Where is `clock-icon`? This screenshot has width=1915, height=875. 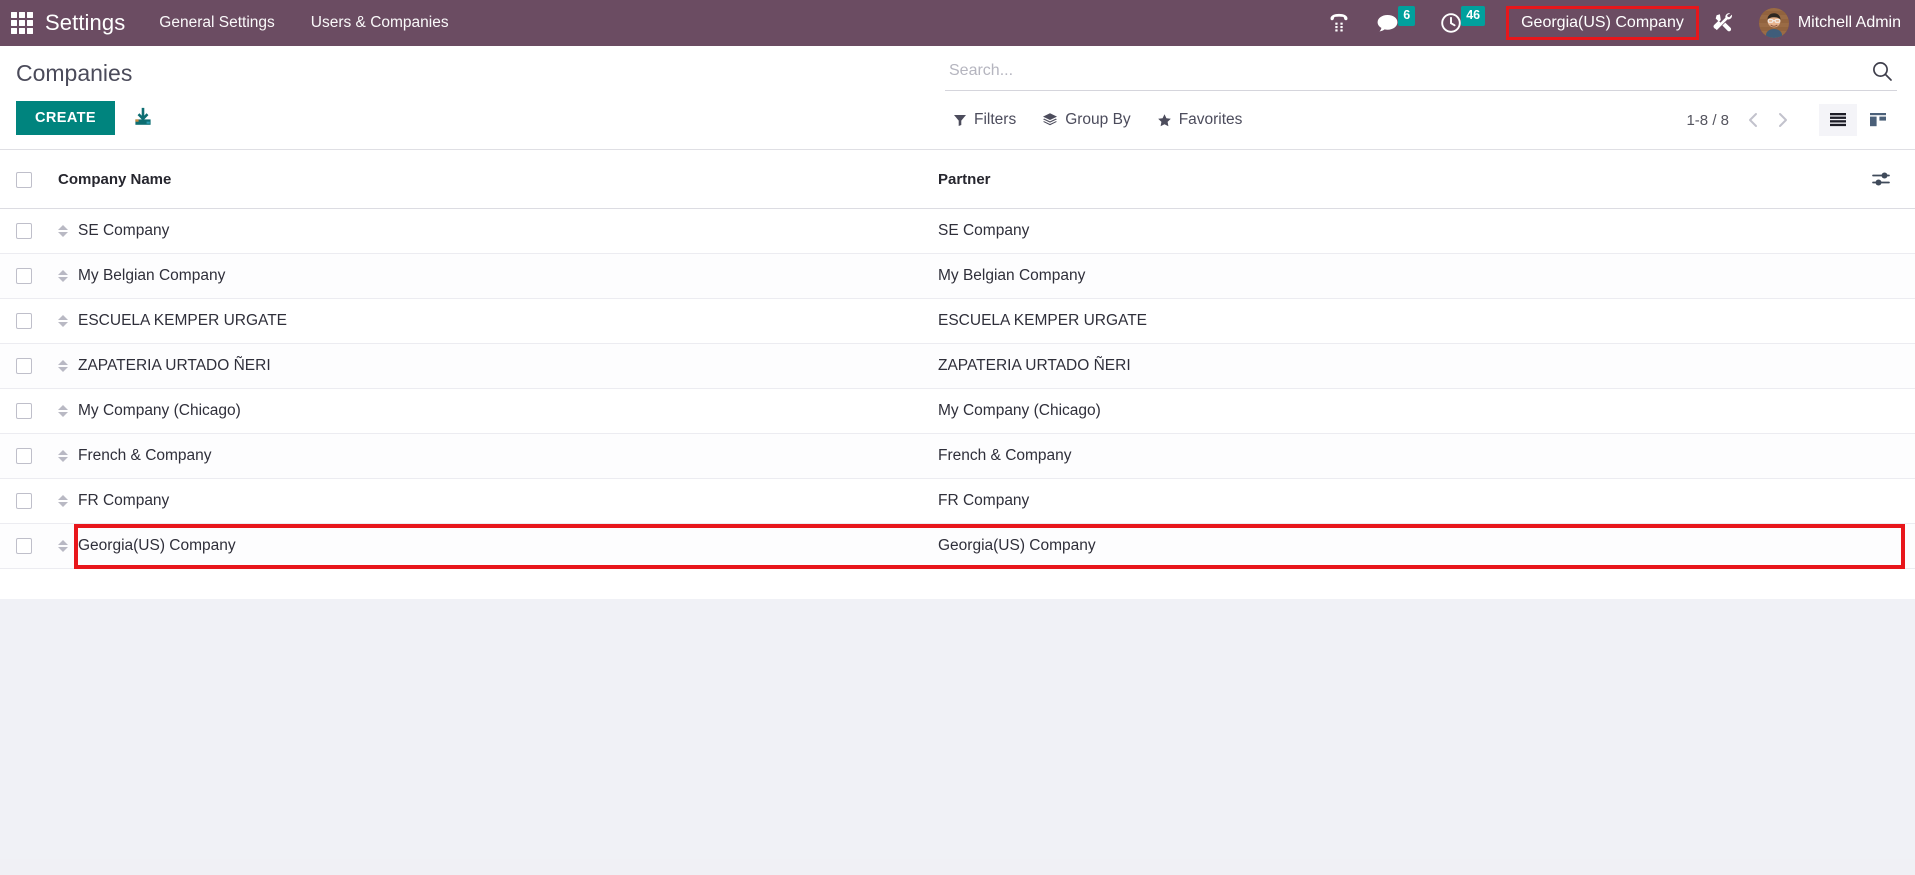 clock-icon is located at coordinates (1451, 23).